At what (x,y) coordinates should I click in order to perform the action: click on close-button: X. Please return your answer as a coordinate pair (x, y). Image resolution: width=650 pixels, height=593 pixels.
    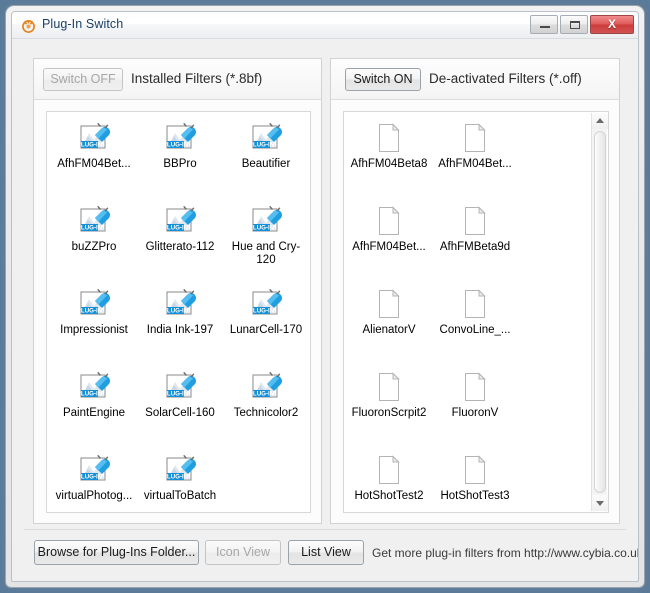
    Looking at the image, I should click on (612, 24).